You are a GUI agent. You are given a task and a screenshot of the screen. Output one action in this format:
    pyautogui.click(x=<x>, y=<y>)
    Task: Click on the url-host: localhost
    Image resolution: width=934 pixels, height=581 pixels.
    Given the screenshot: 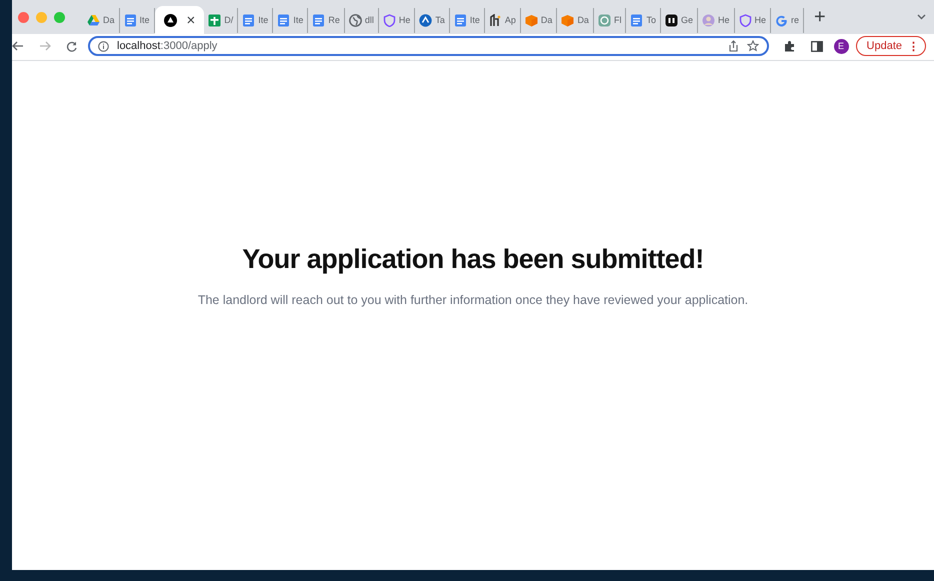 What is the action you would take?
    pyautogui.click(x=138, y=46)
    